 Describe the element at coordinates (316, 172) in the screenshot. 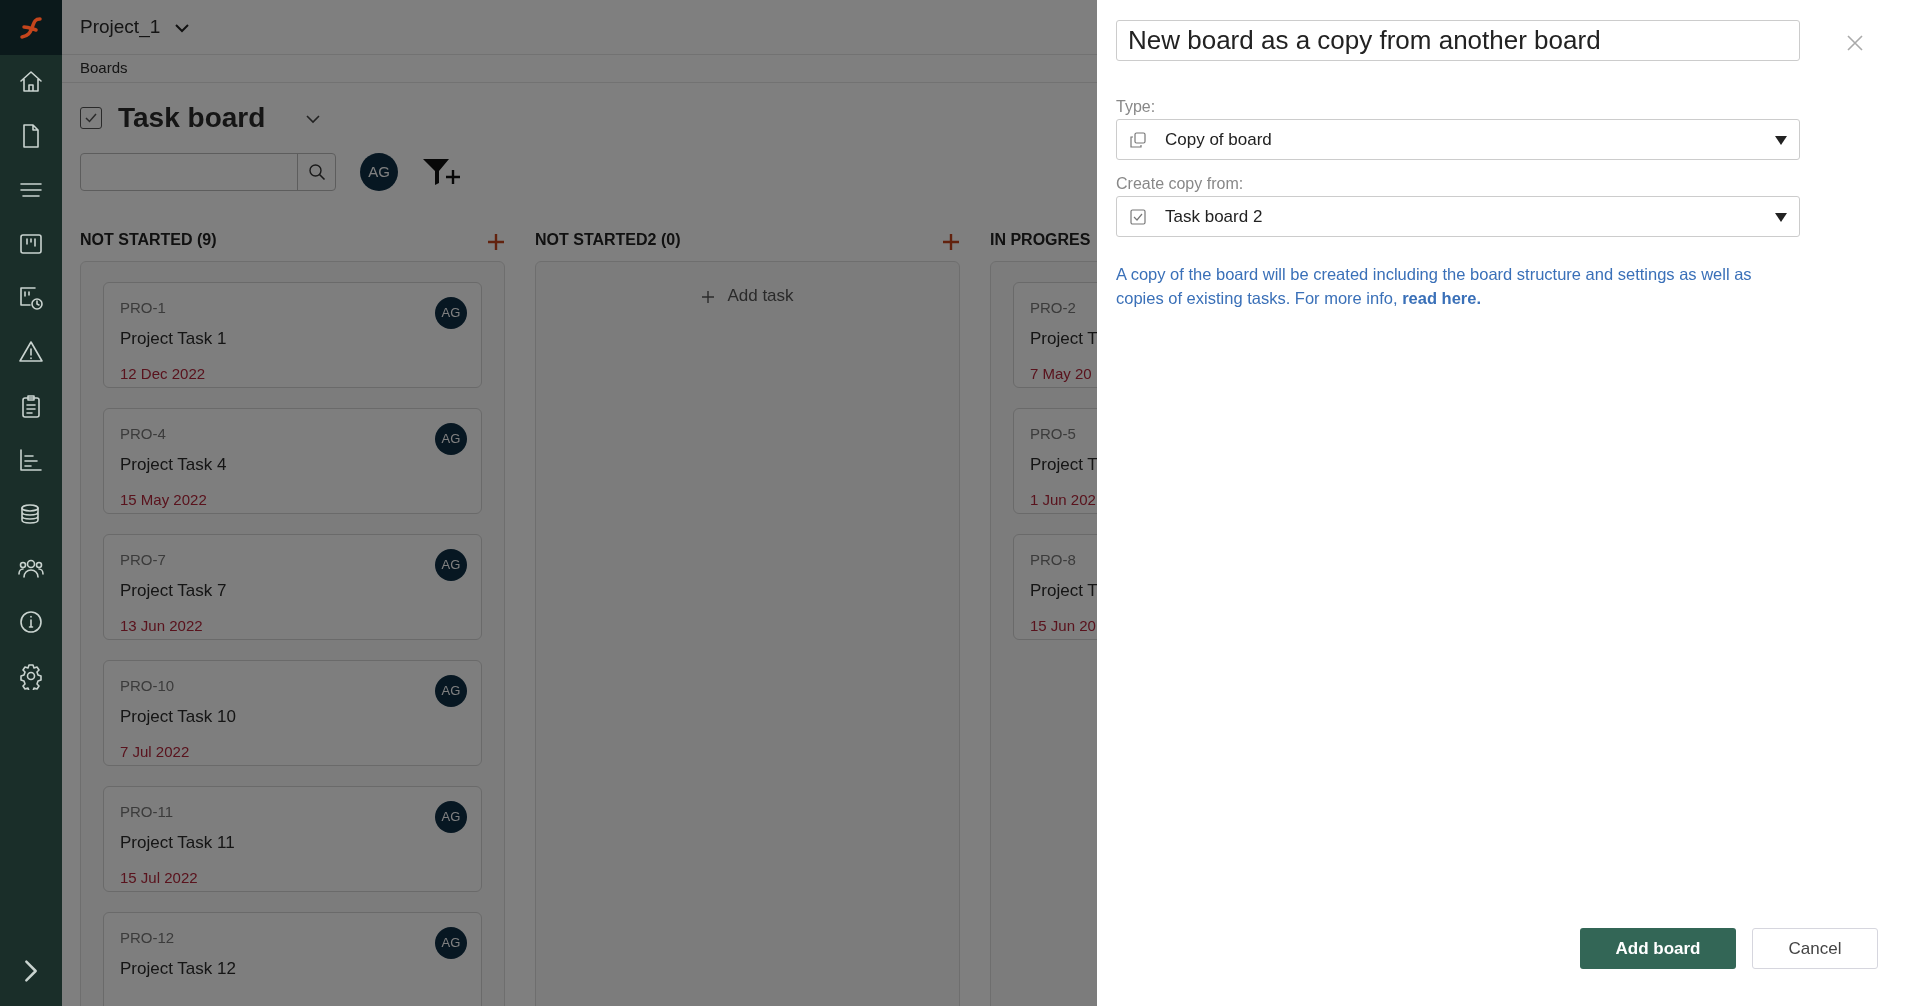

I see `search-icon` at that location.